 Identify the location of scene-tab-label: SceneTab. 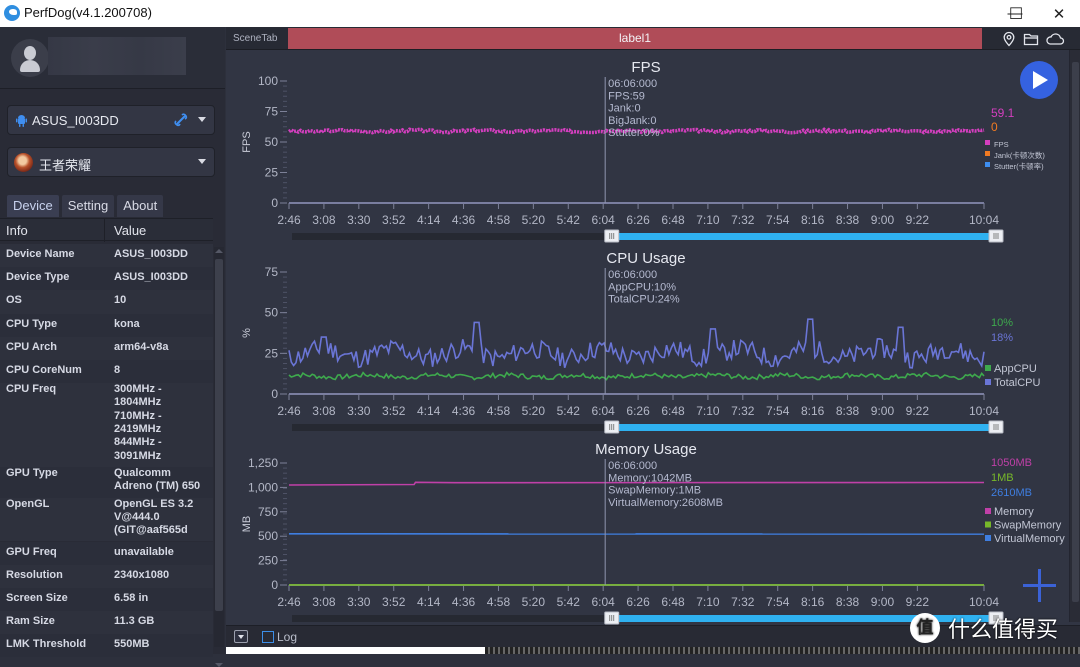
(255, 38).